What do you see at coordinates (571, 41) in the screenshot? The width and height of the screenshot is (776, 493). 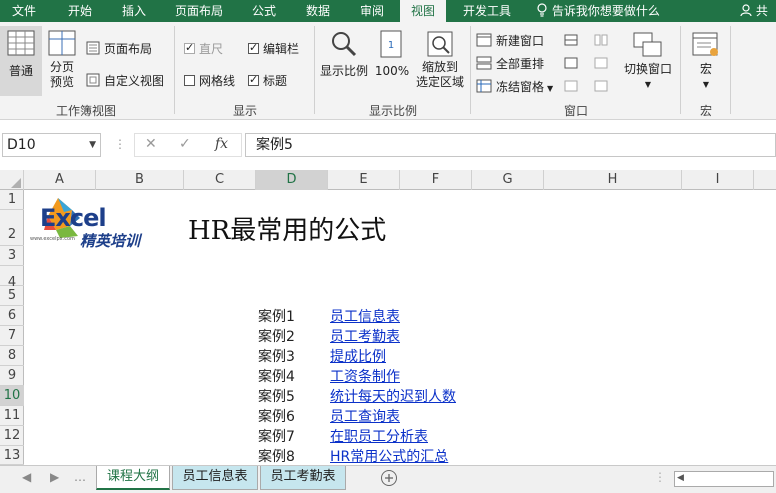 I see `split-icon` at bounding box center [571, 41].